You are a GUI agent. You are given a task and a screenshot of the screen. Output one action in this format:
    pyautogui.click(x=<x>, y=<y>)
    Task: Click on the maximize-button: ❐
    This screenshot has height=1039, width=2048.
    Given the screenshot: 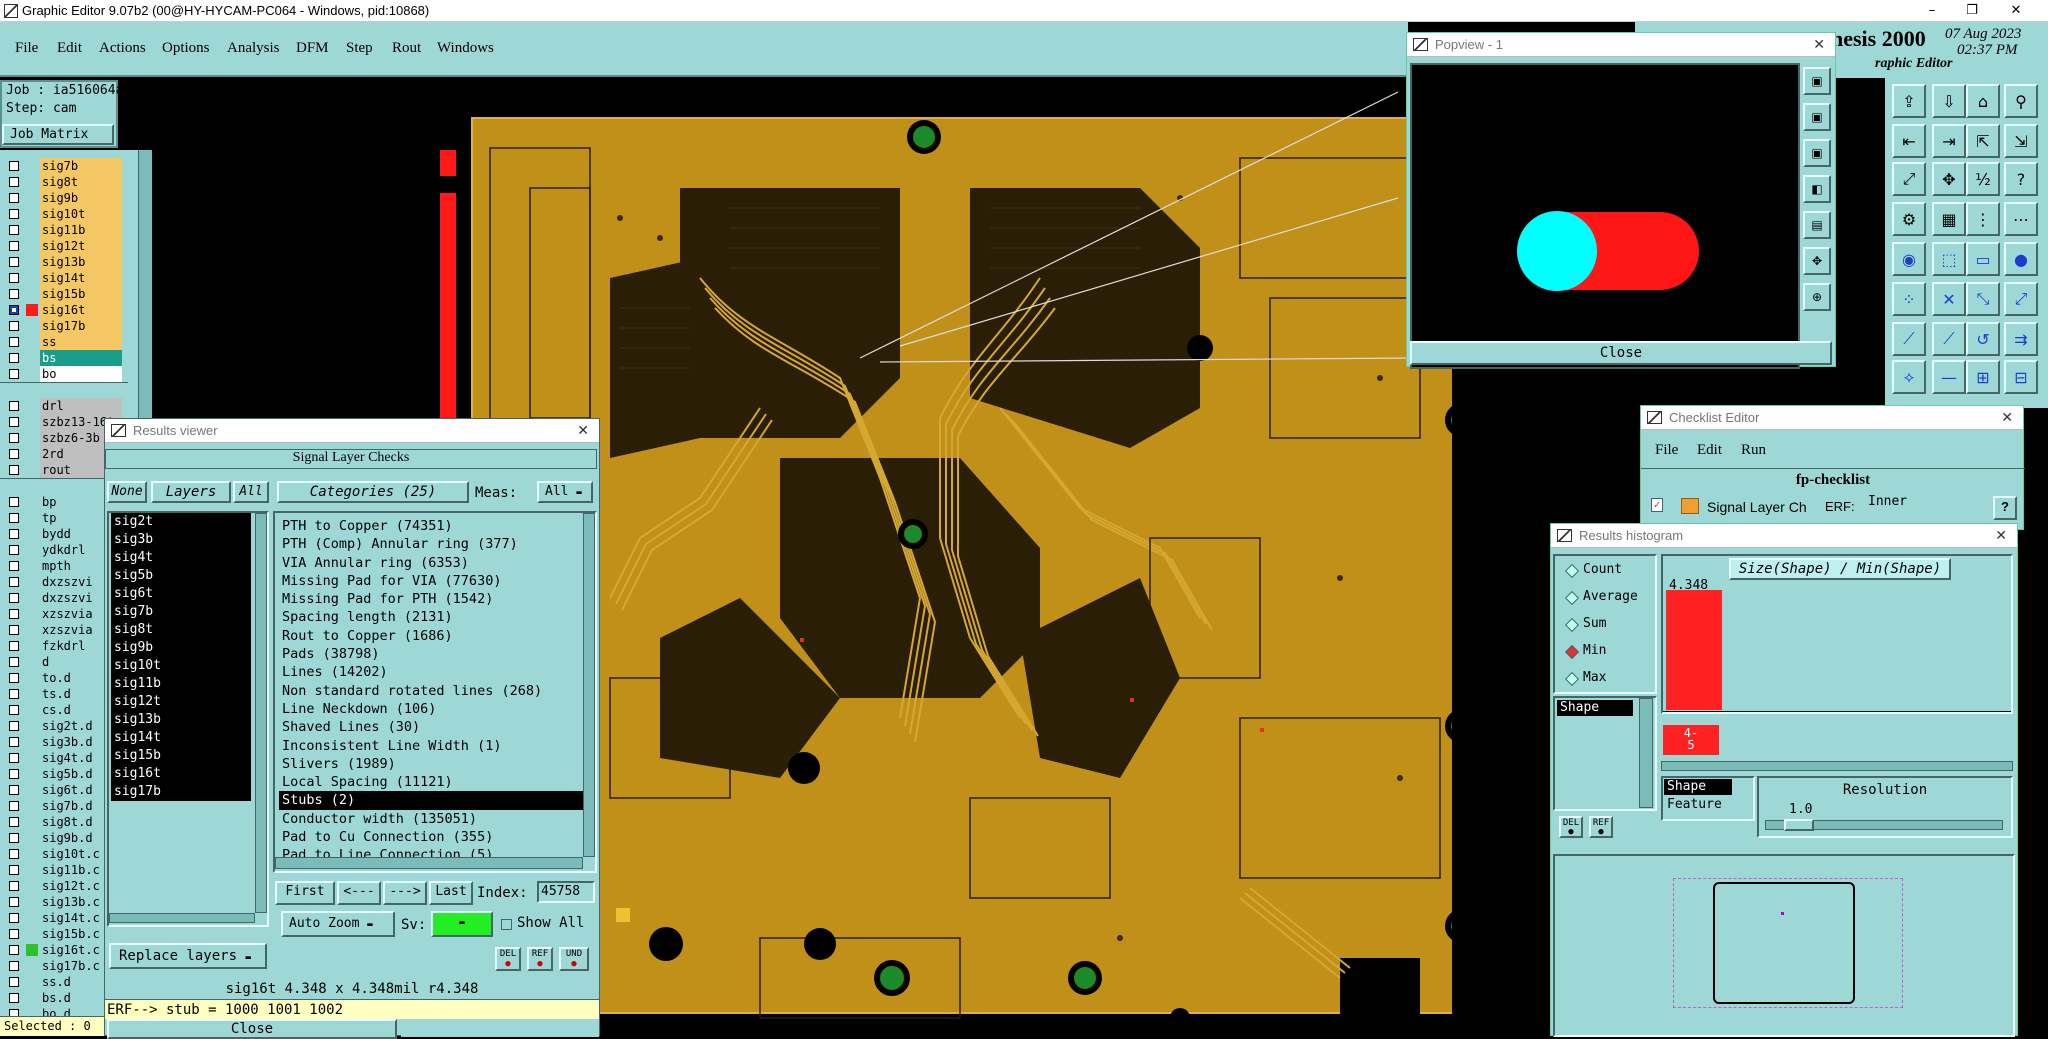 What is the action you would take?
    pyautogui.click(x=1972, y=11)
    